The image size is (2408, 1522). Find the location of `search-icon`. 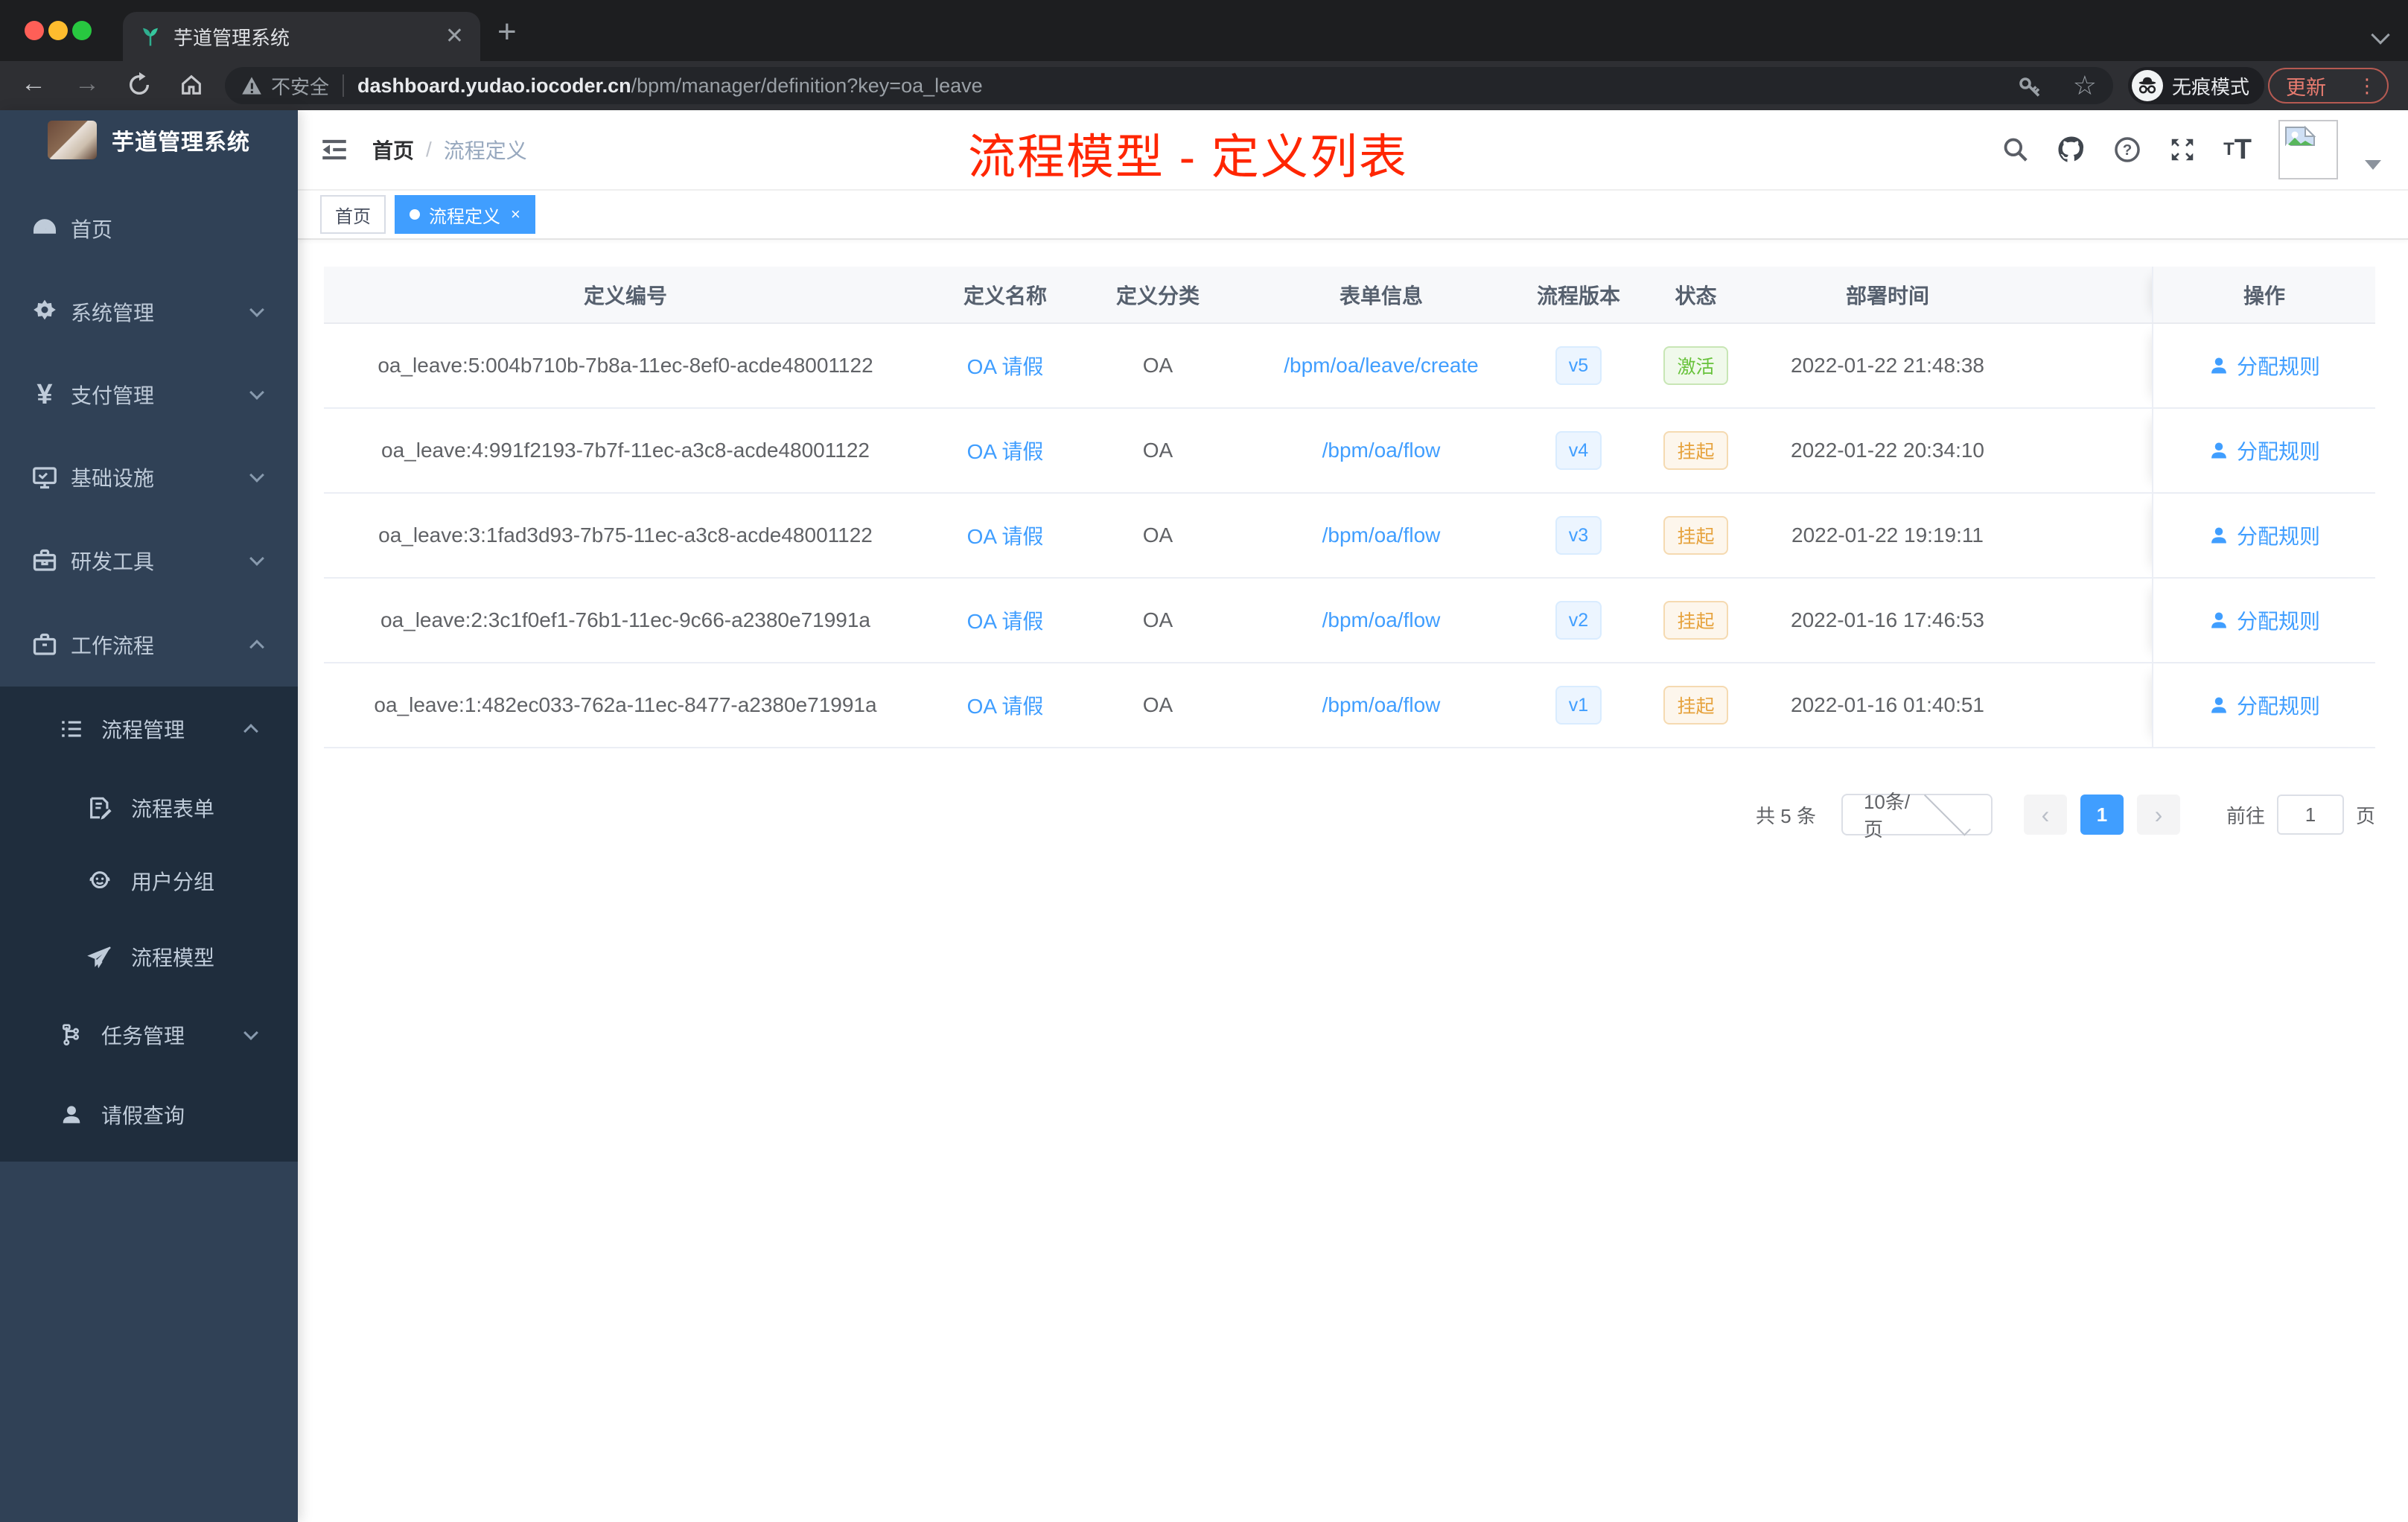

search-icon is located at coordinates (2015, 150).